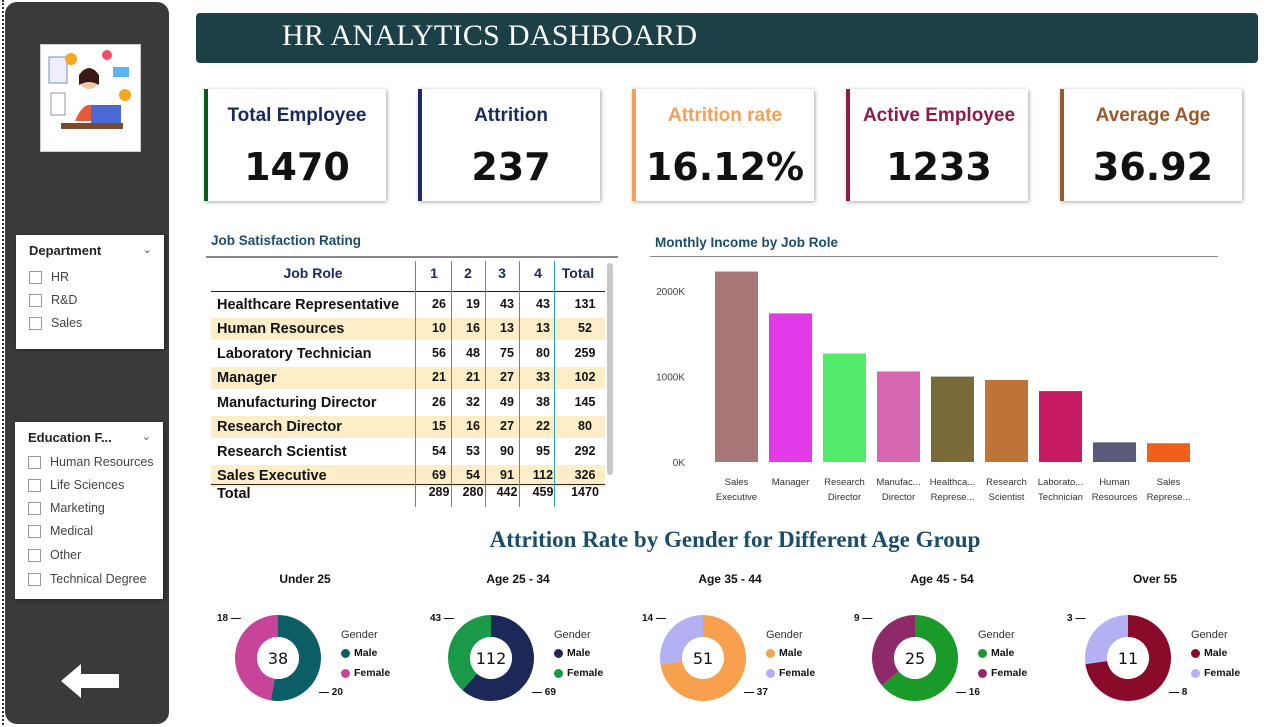 The width and height of the screenshot is (1266, 727). I want to click on kpi-label: Attrition, so click(511, 115).